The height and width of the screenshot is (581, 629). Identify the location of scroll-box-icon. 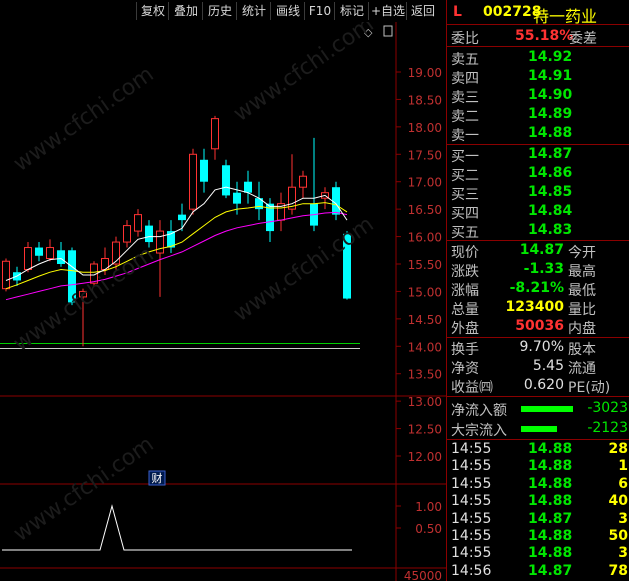
(388, 31).